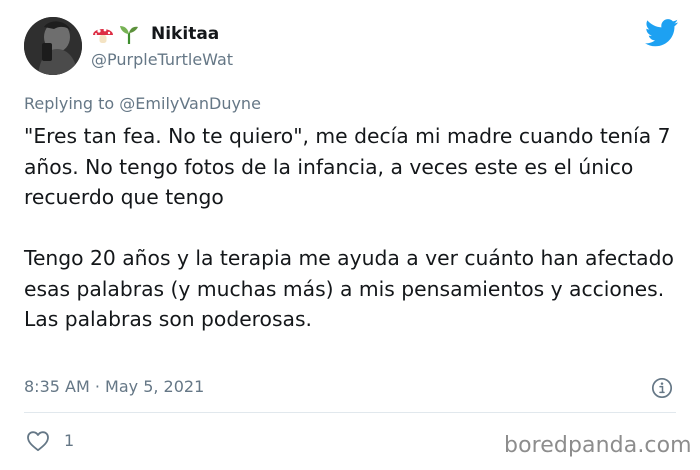 The width and height of the screenshot is (700, 470). I want to click on tweet-timestamp: 8:35 AM · May 5, 2021, so click(114, 386).